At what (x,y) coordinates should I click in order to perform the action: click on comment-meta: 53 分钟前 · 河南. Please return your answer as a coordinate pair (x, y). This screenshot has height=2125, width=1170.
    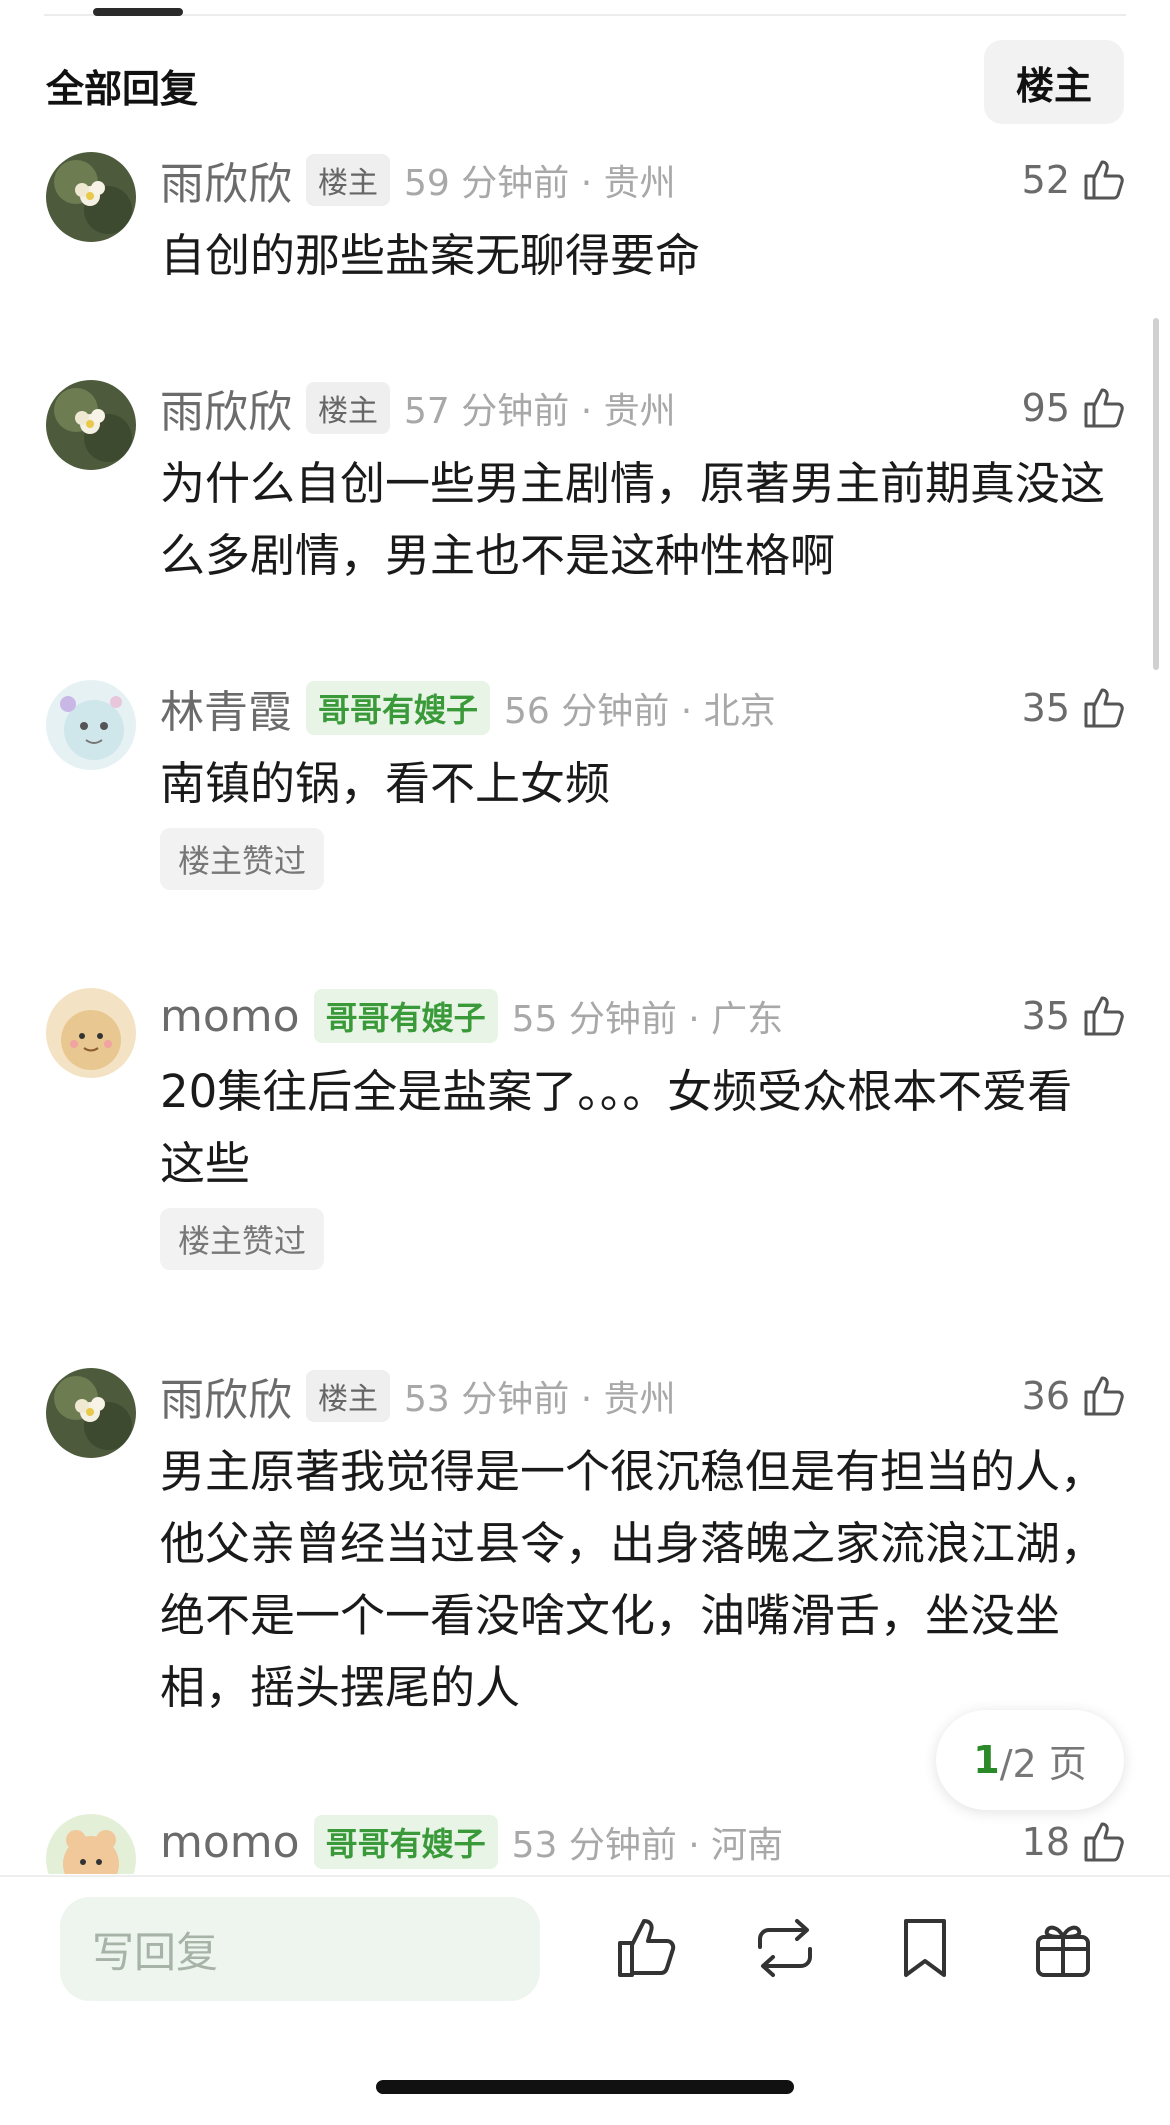
    Looking at the image, I should click on (647, 1845).